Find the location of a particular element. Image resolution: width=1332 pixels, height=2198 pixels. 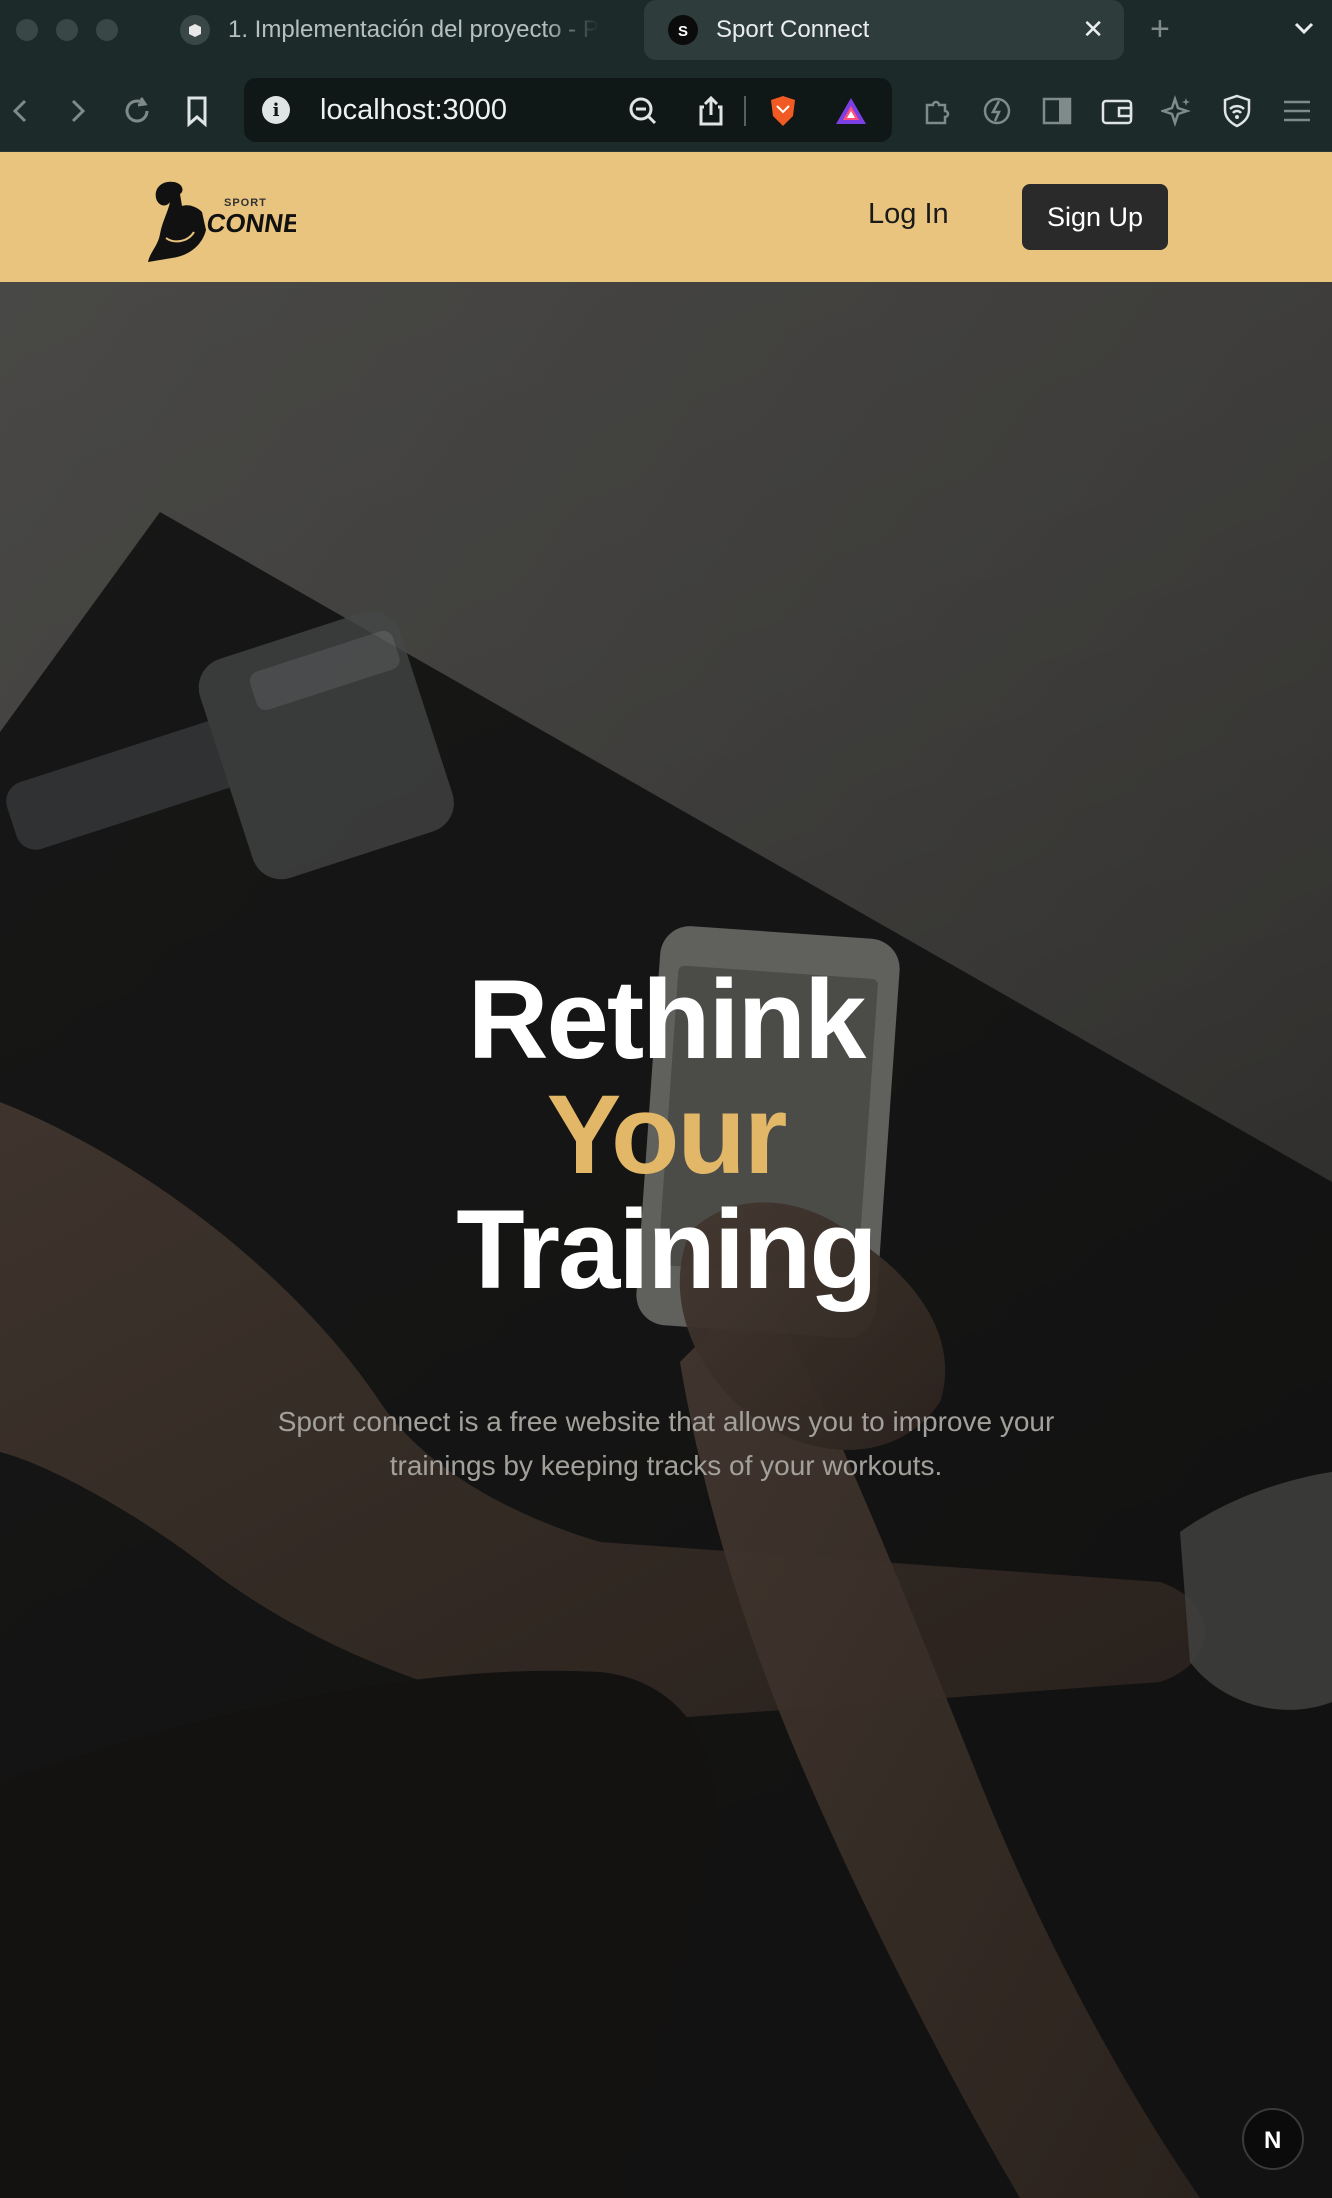

share-icon is located at coordinates (711, 111).